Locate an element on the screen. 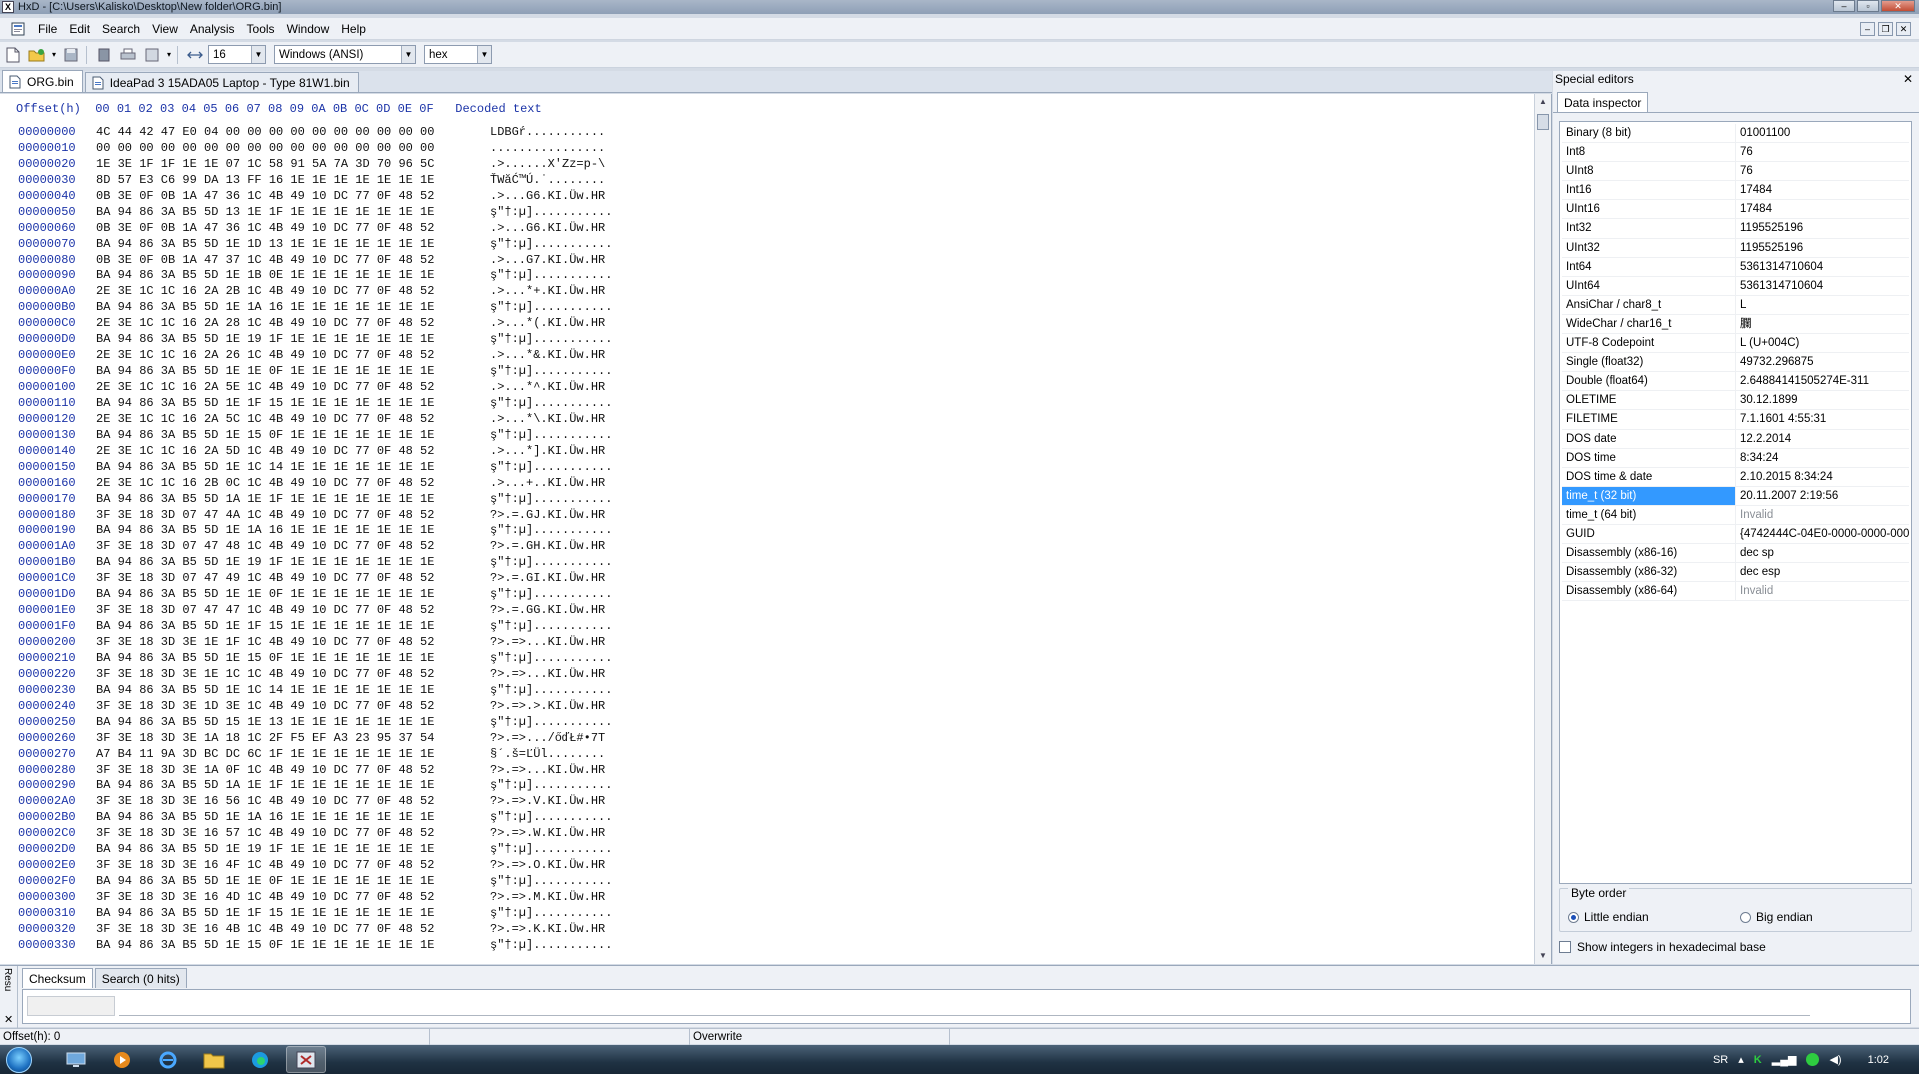 This screenshot has width=1919, height=1074. row-decoded-text: ?>.=.GI.KI.Üw.HR is located at coordinates (547, 578).